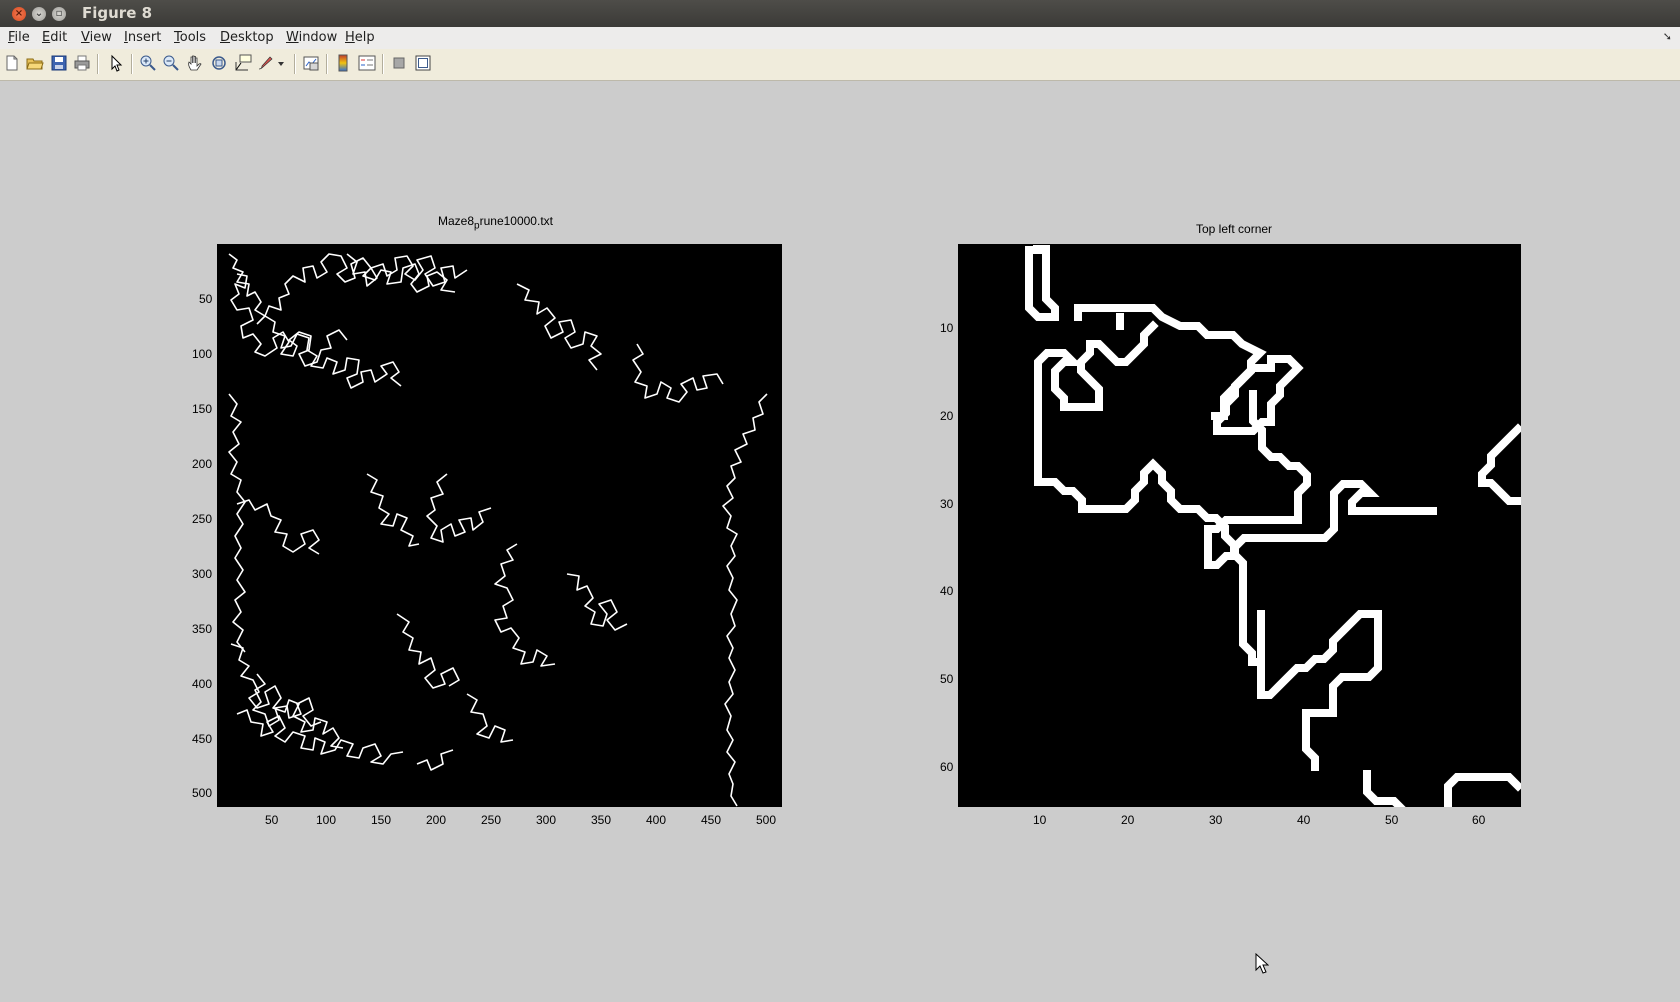  What do you see at coordinates (35, 63) in the screenshot?
I see `open-file-icon` at bounding box center [35, 63].